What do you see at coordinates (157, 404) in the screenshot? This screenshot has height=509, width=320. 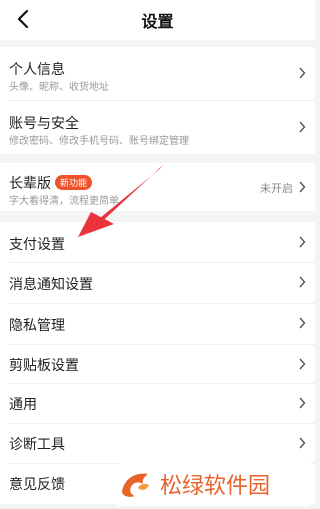 I see `settings-row-general: 通用` at bounding box center [157, 404].